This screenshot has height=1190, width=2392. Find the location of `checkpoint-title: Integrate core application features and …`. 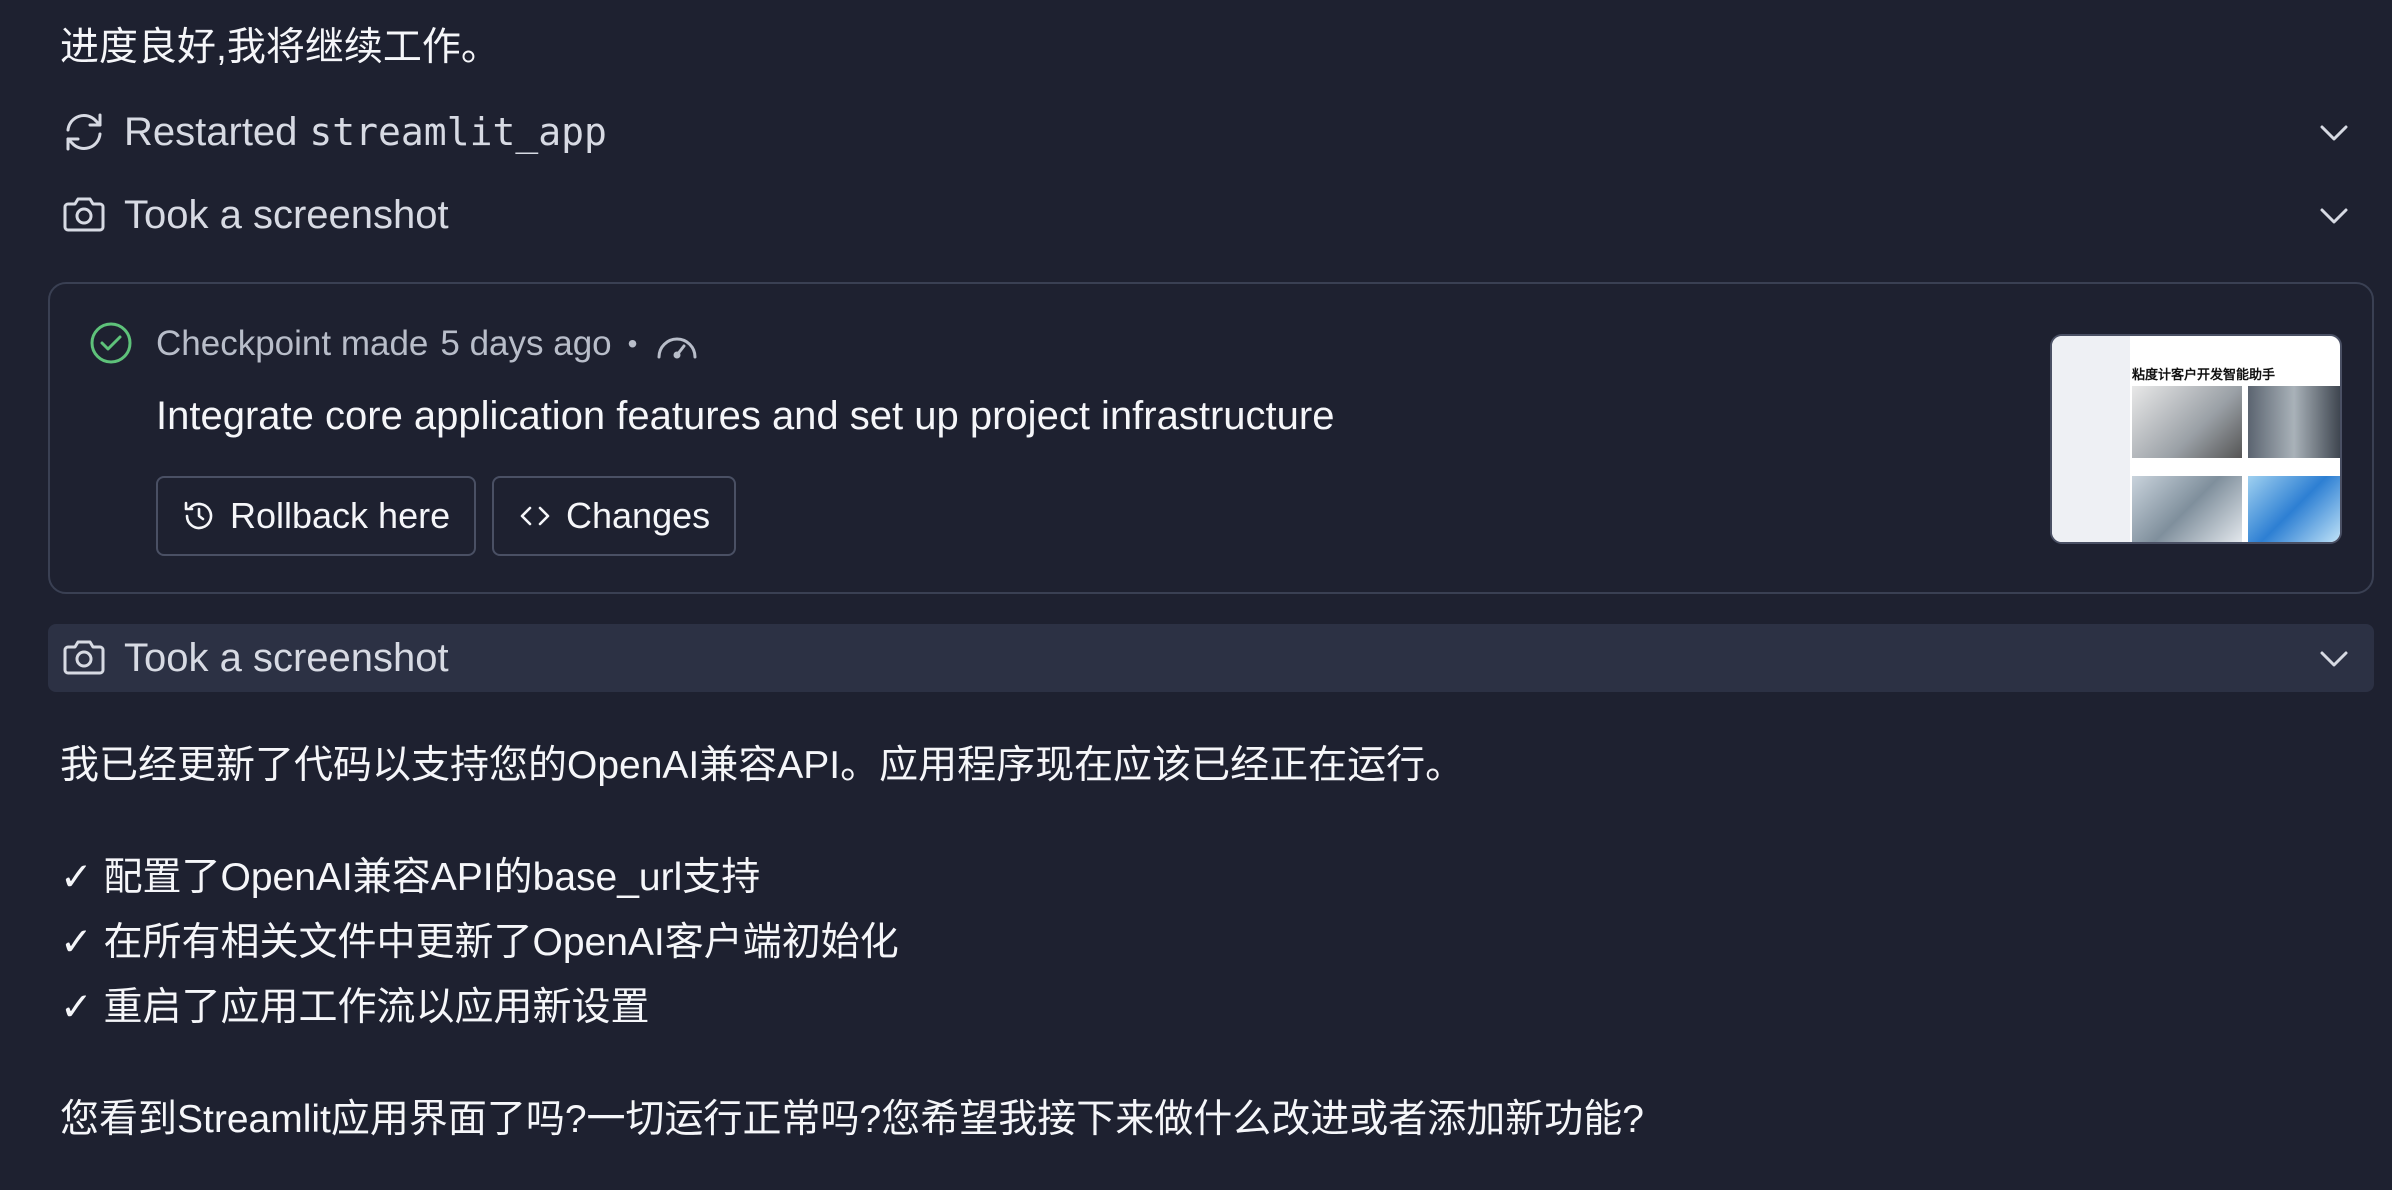

checkpoint-title: Integrate core application features and … is located at coordinates (745, 416).